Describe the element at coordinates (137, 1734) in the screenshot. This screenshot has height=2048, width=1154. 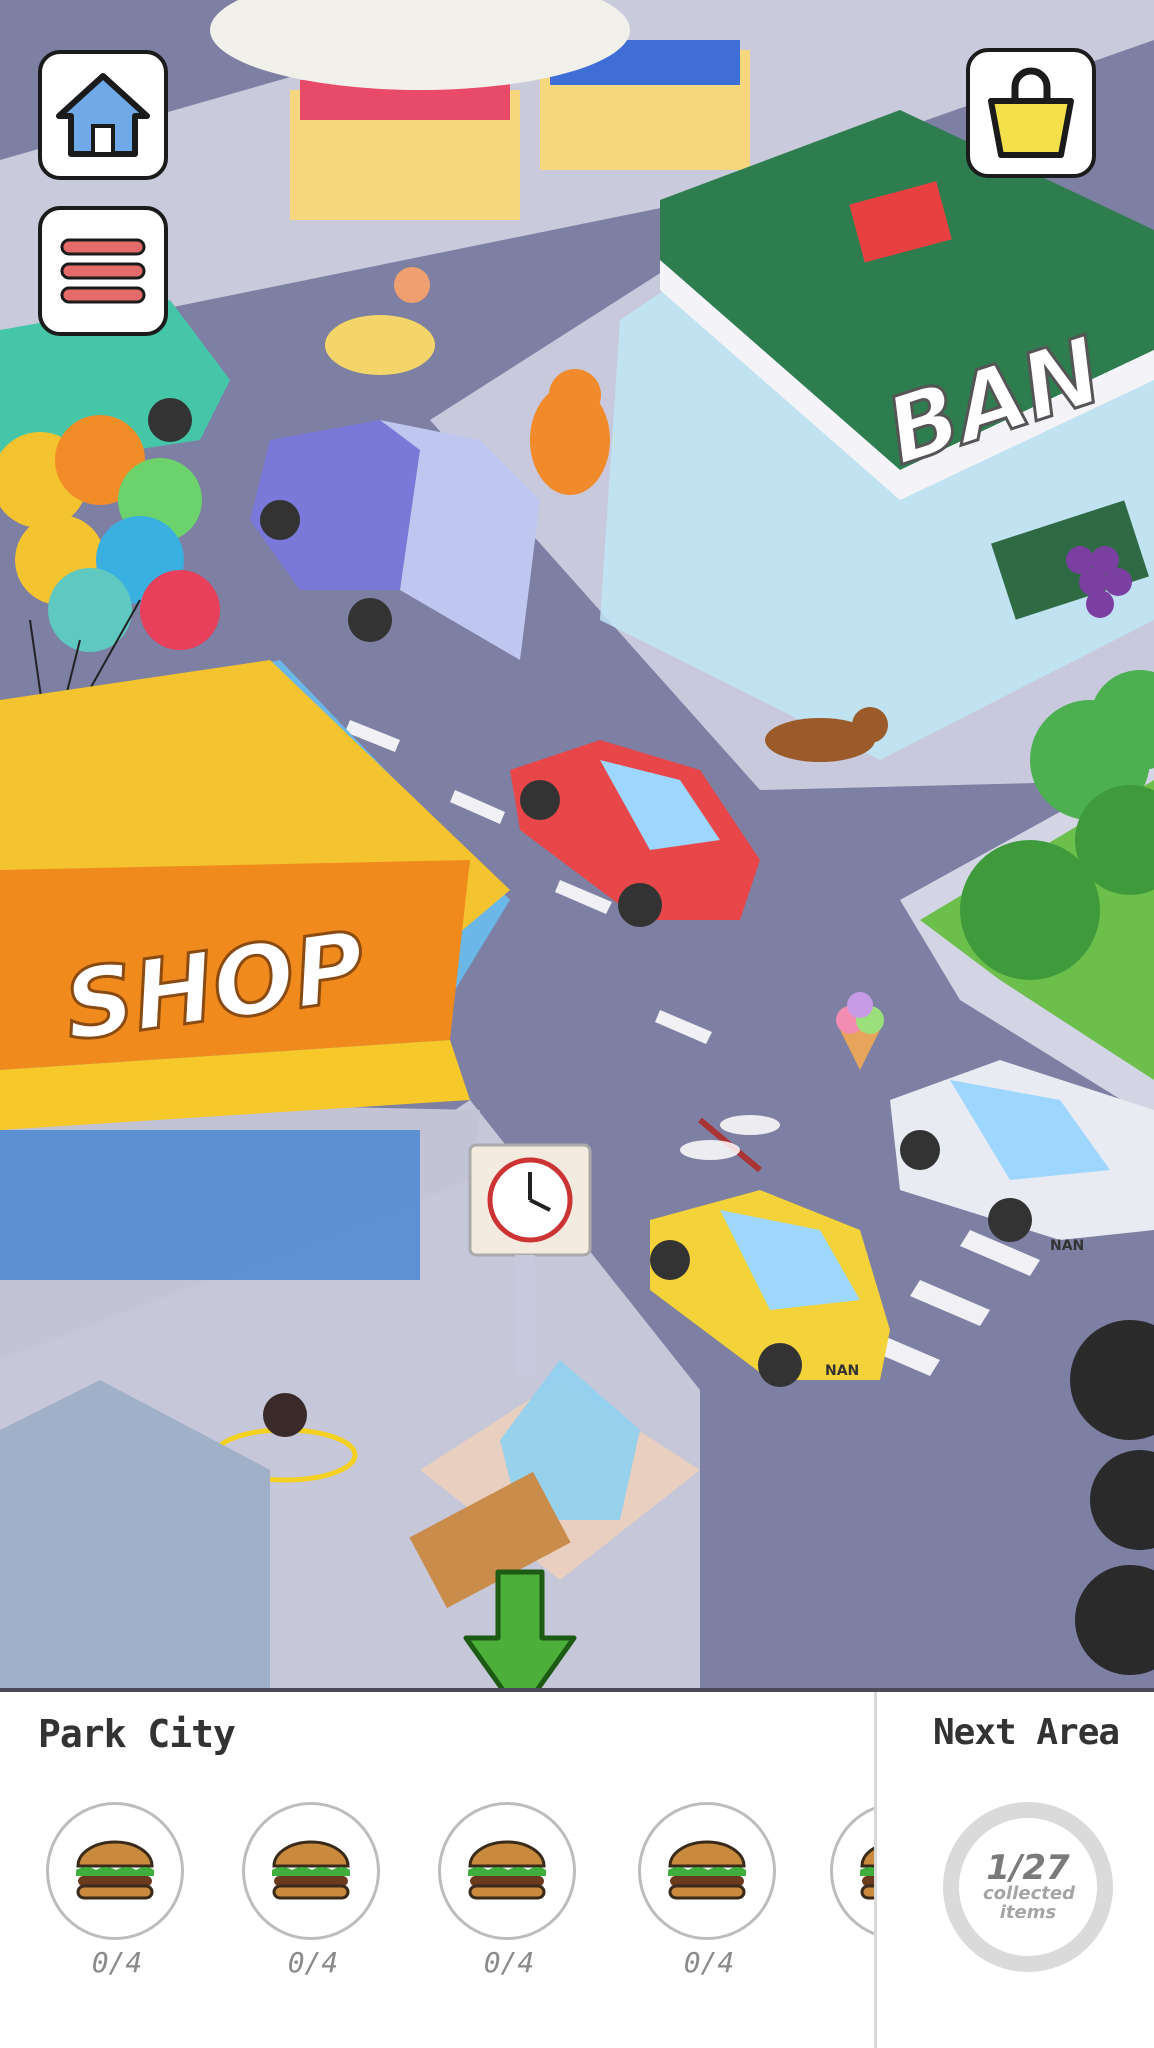
I see `area-name: Park City` at that location.